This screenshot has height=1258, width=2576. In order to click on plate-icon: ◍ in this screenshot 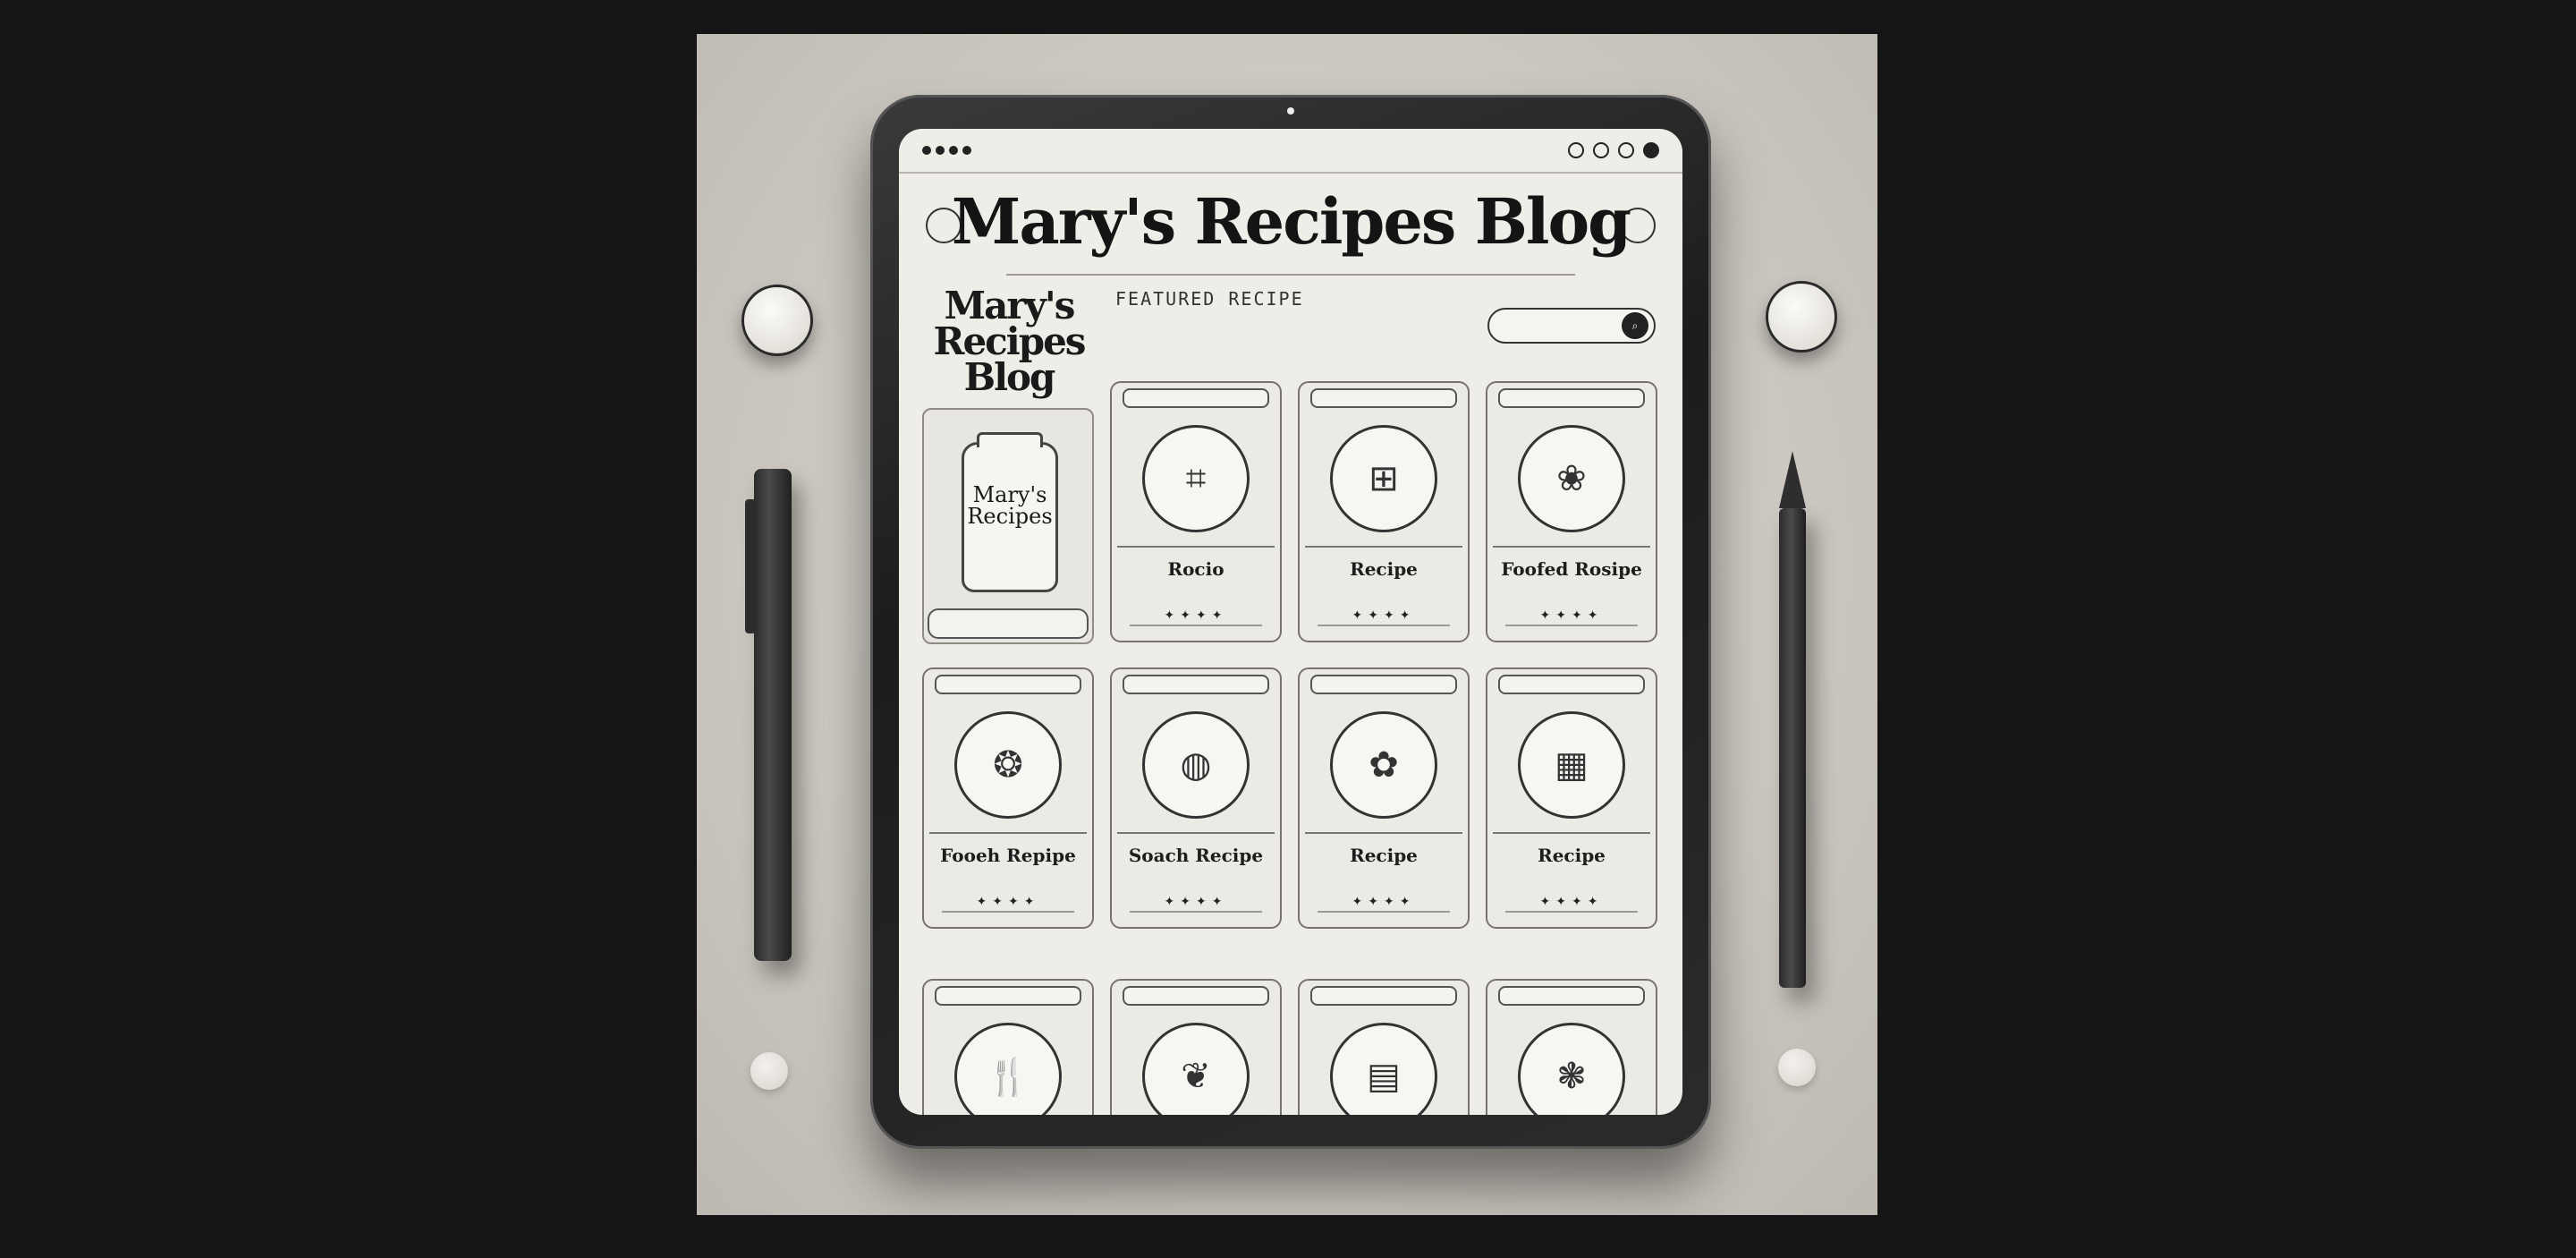, I will do `click(1196, 765)`.